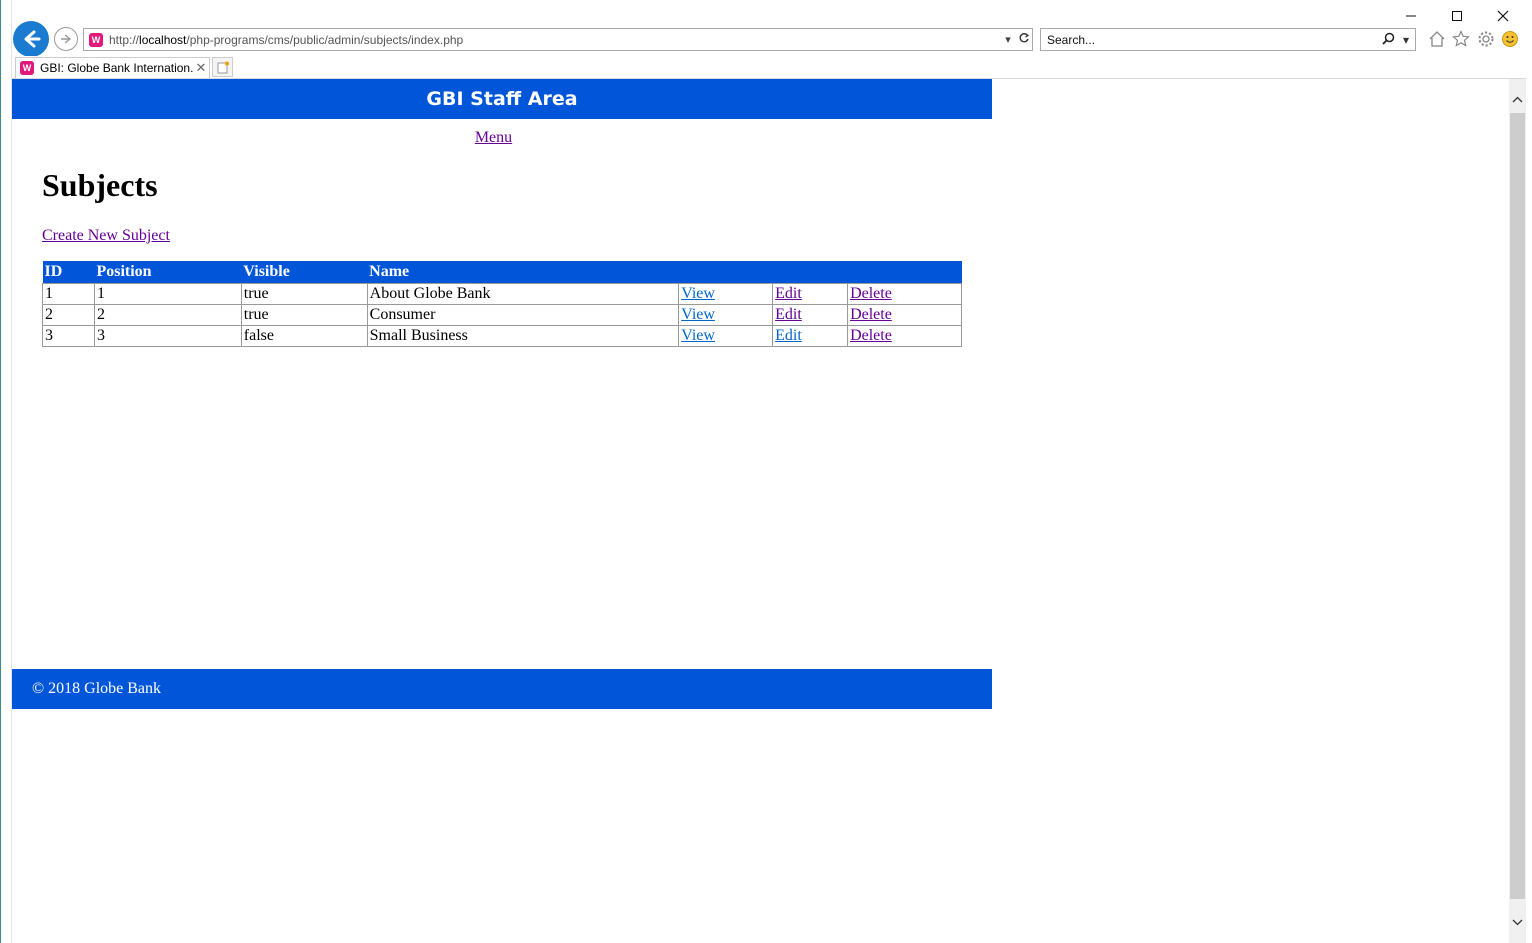 The width and height of the screenshot is (1532, 943). Describe the element at coordinates (168, 272) in the screenshot. I see `column-header-position: Position` at that location.